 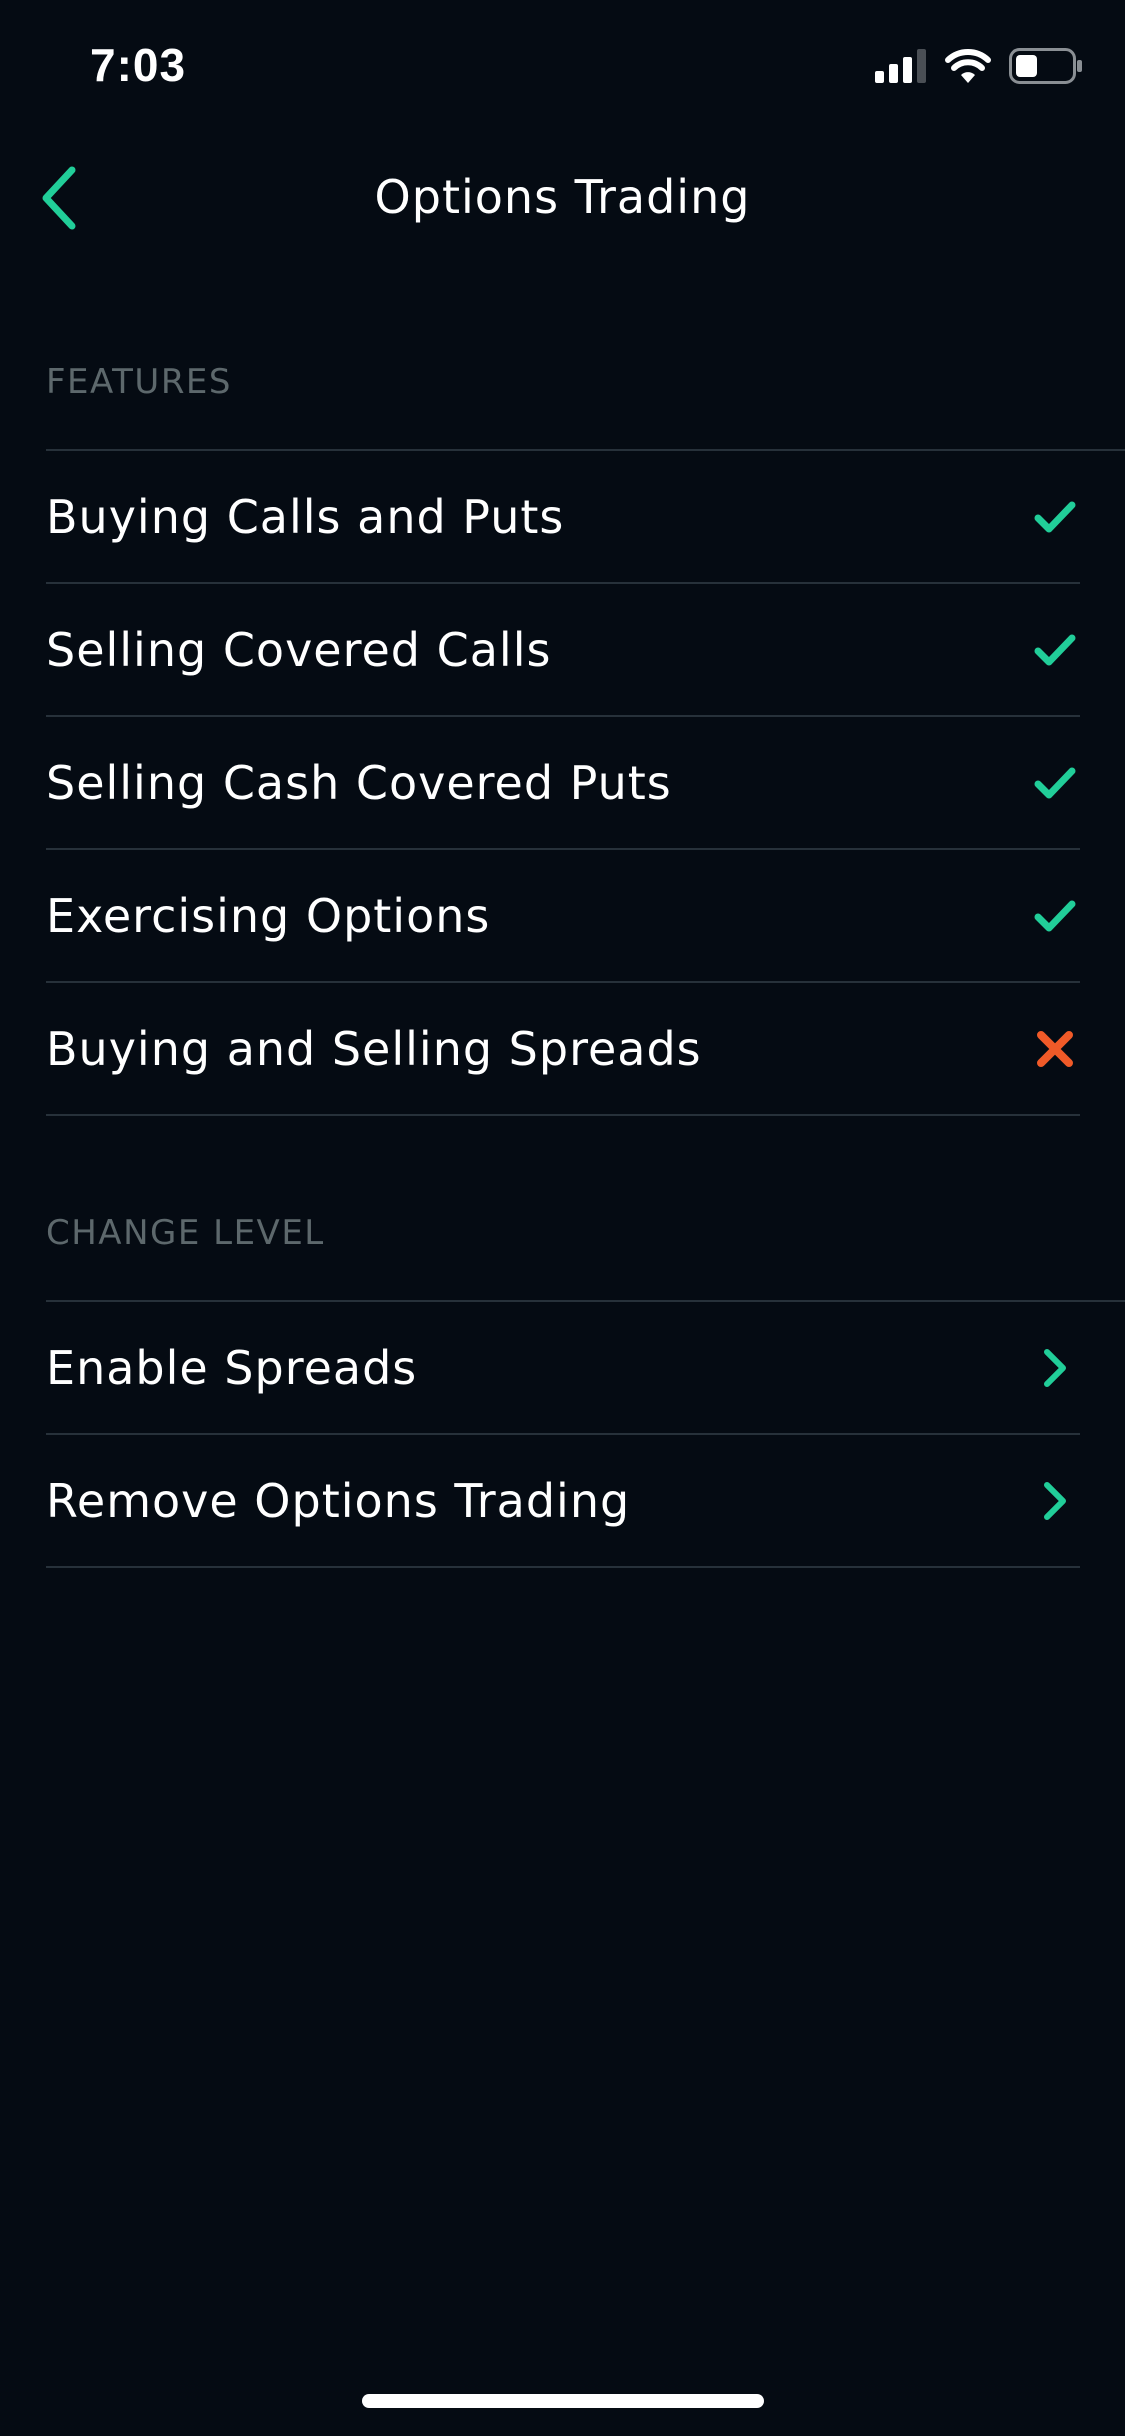 What do you see at coordinates (562, 197) in the screenshot?
I see `page-title: Options Trading` at bounding box center [562, 197].